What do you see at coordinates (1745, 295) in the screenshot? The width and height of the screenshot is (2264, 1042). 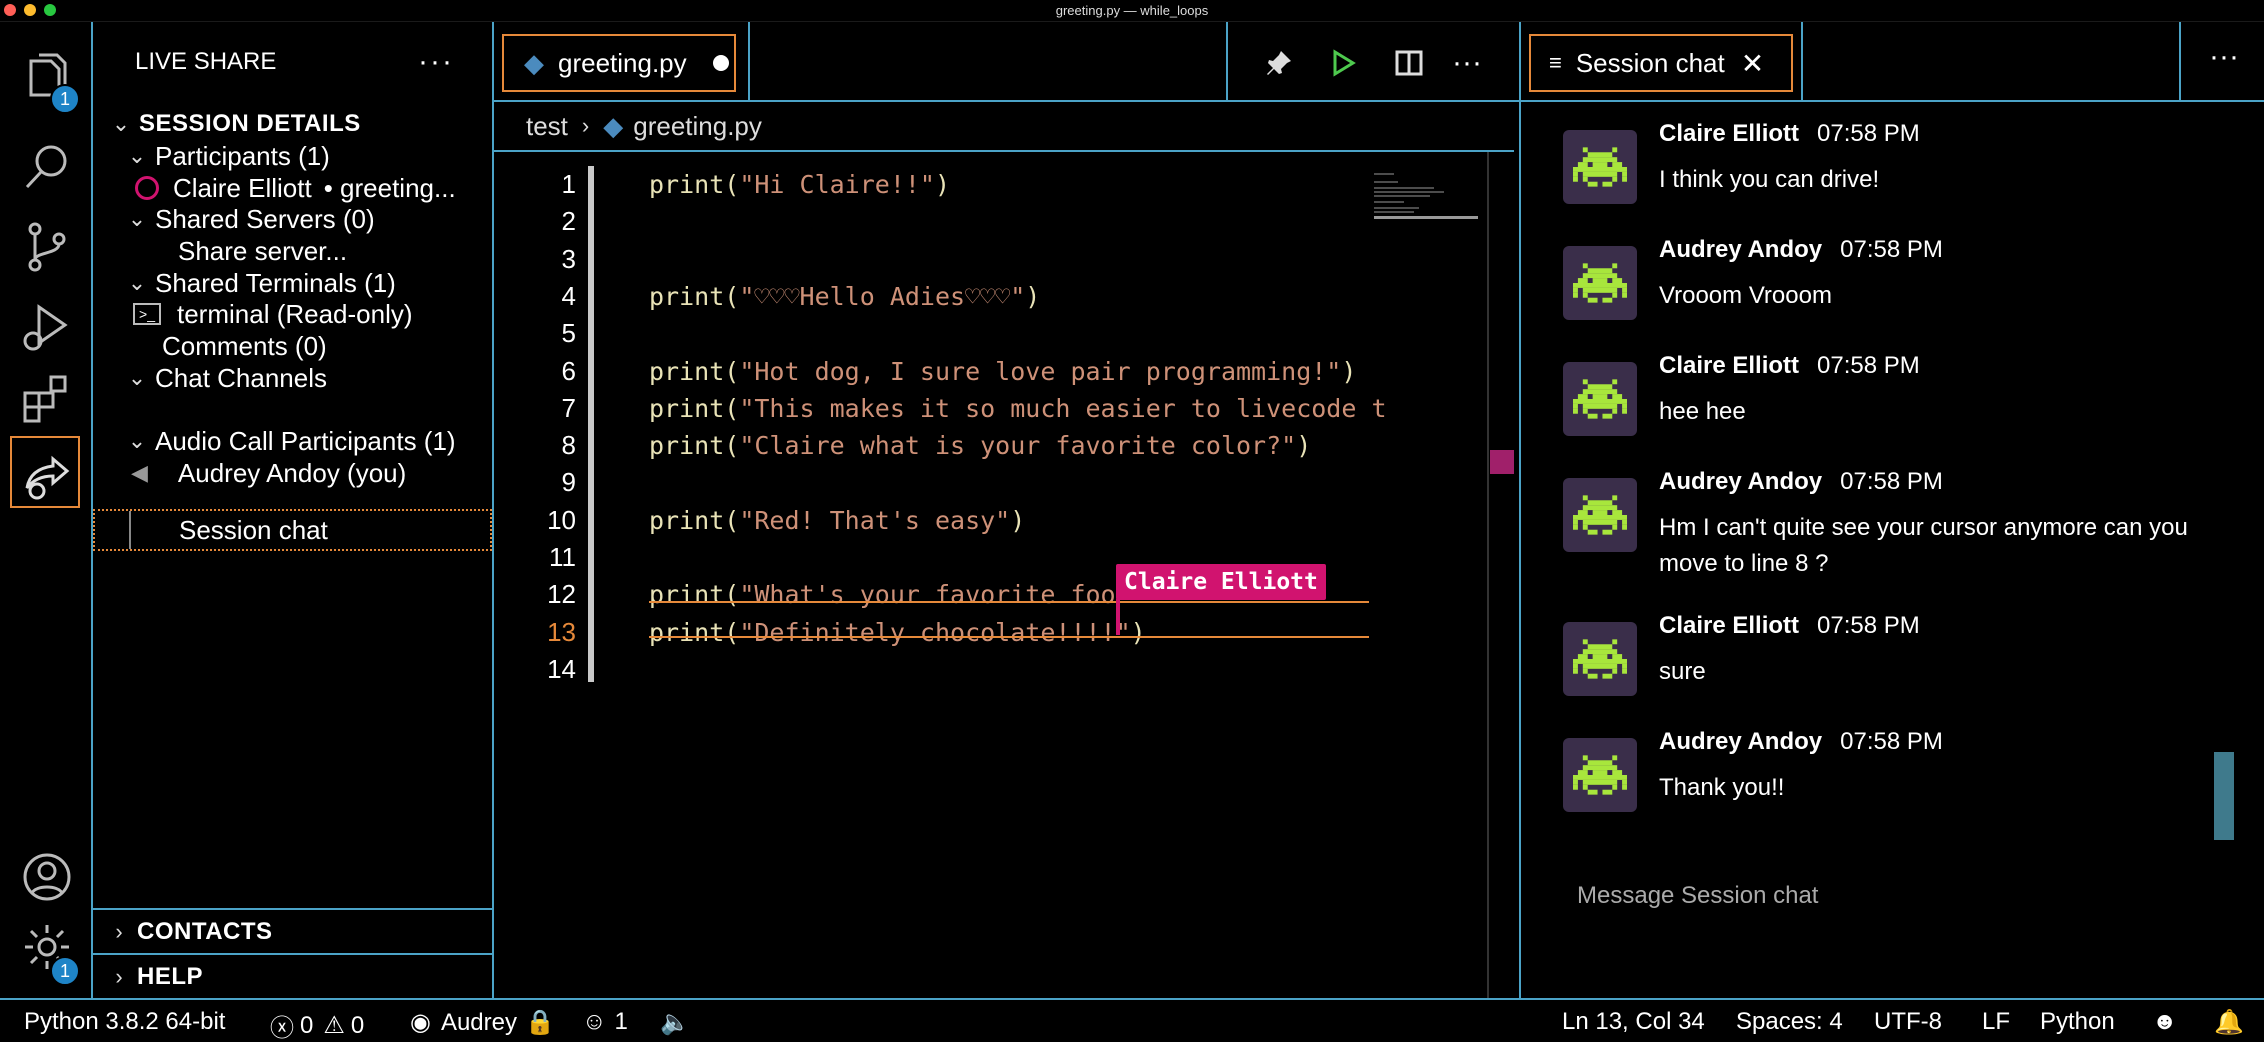 I see `message-text: Vrooom Vrooom` at bounding box center [1745, 295].